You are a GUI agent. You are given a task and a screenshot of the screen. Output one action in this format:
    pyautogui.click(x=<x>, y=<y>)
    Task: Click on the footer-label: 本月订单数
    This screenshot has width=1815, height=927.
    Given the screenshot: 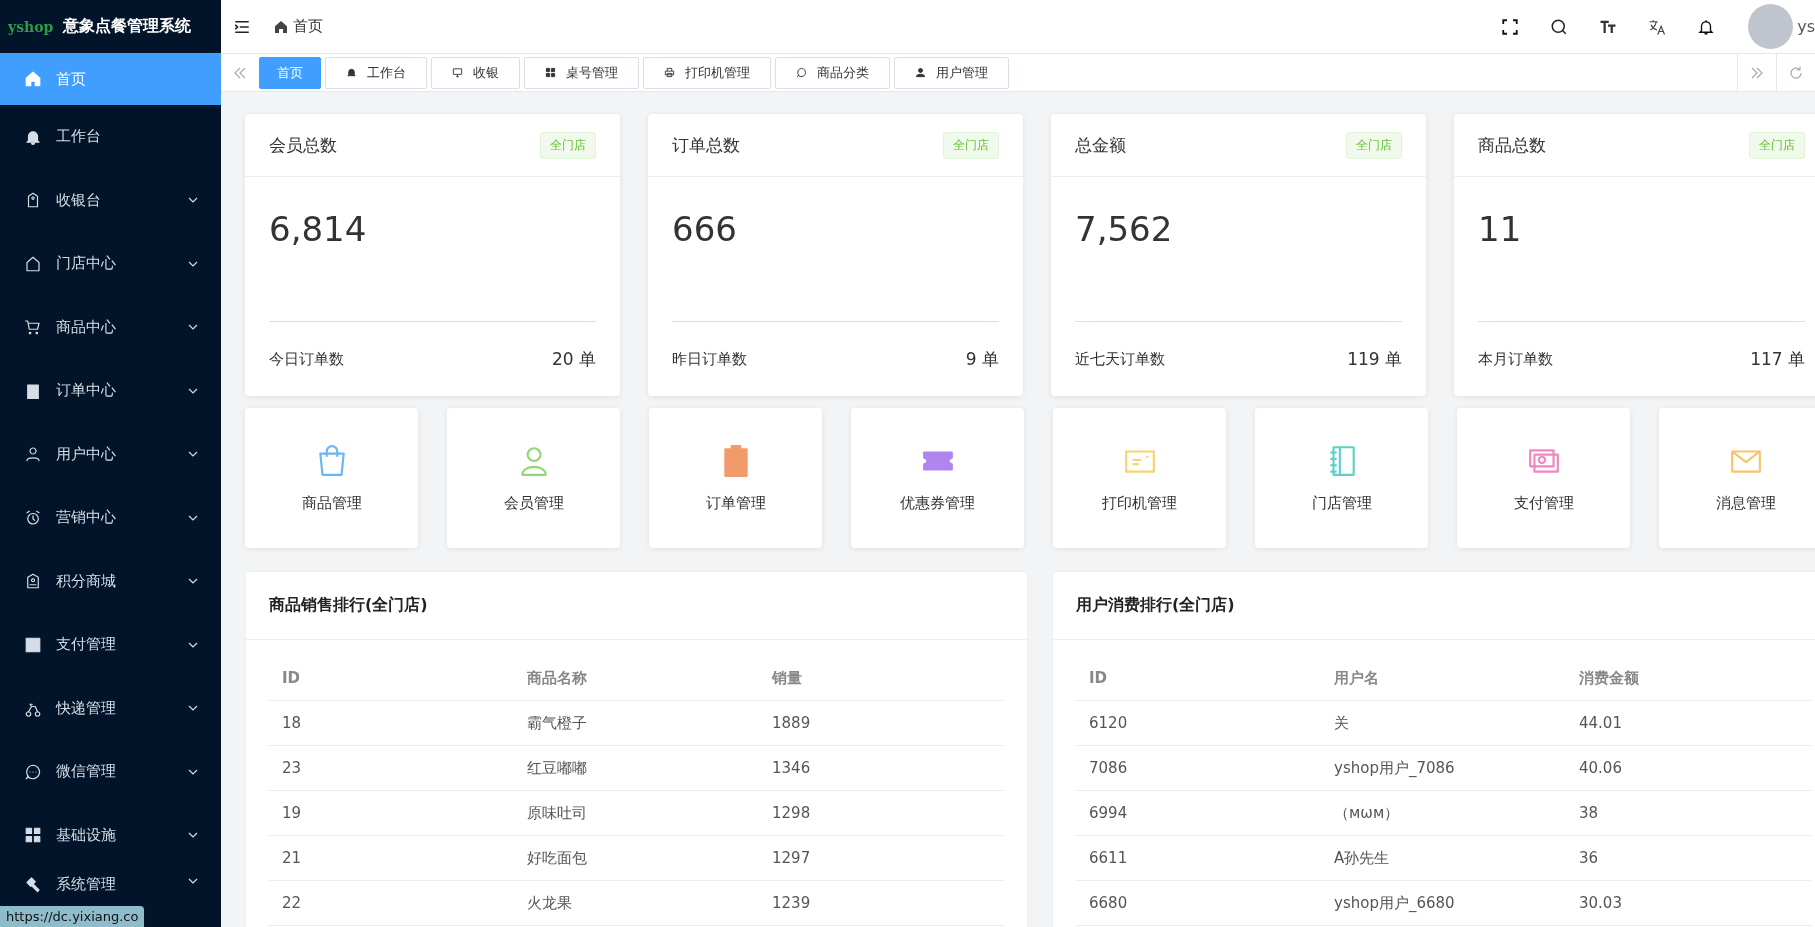 What is the action you would take?
    pyautogui.click(x=1515, y=359)
    